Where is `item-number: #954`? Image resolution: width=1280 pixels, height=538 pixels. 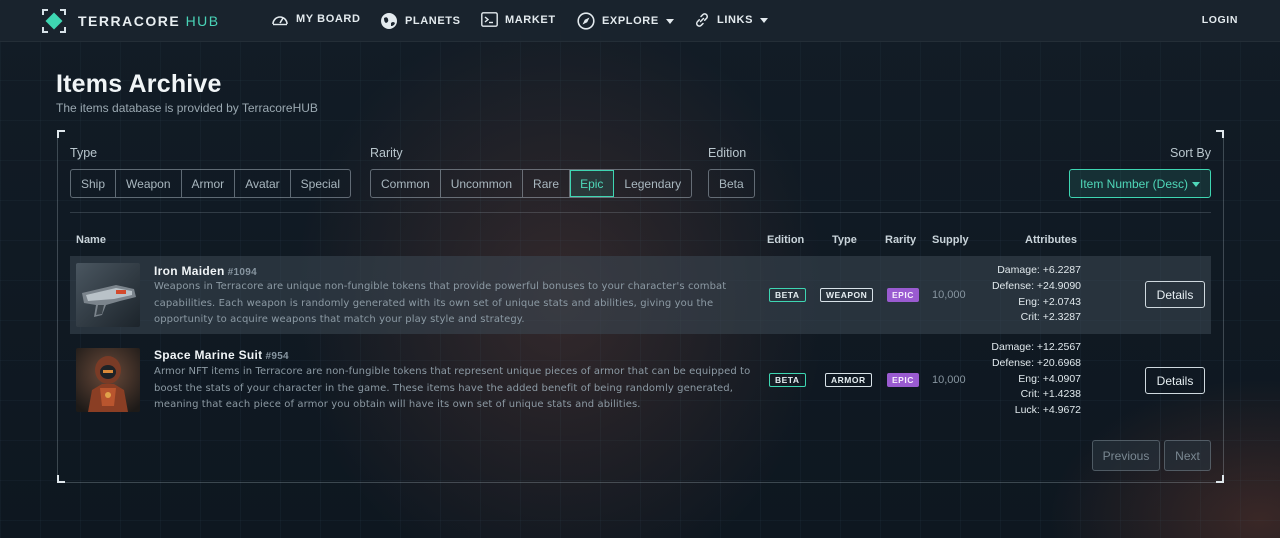
item-number: #954 is located at coordinates (277, 356).